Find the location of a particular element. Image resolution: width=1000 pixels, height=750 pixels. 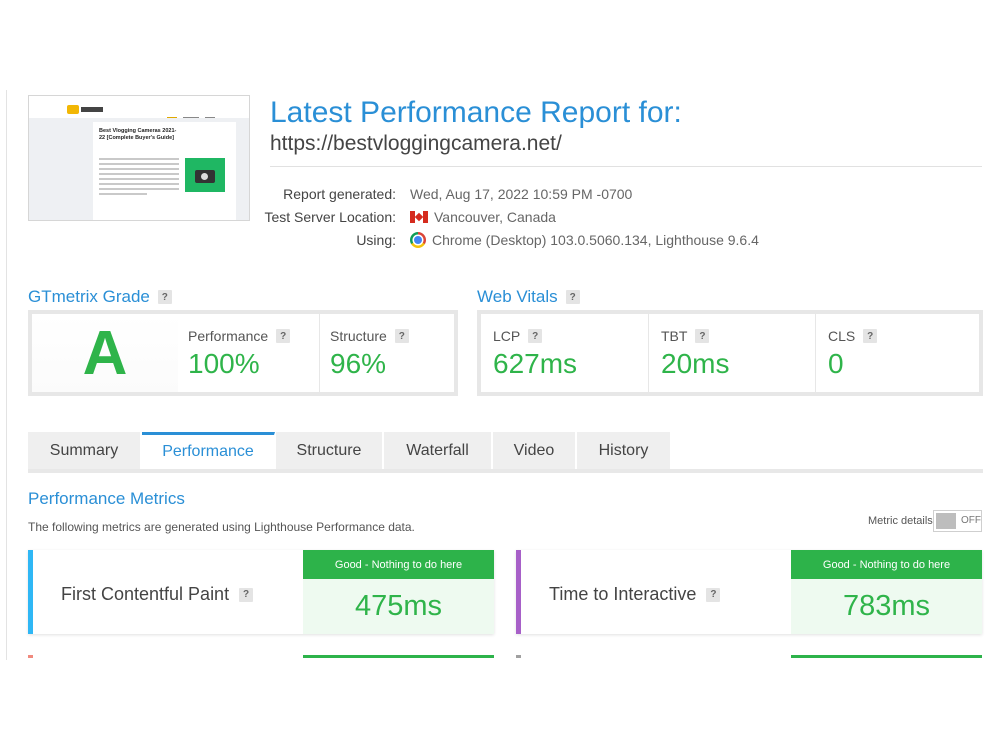

cls-label: CLS? is located at coordinates (853, 336).